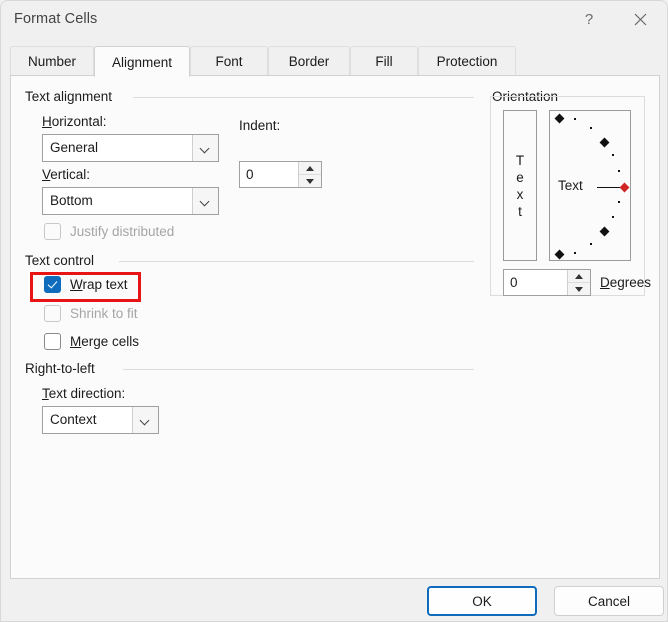 Image resolution: width=668 pixels, height=622 pixels. I want to click on degrees-label: Degrees, so click(626, 282).